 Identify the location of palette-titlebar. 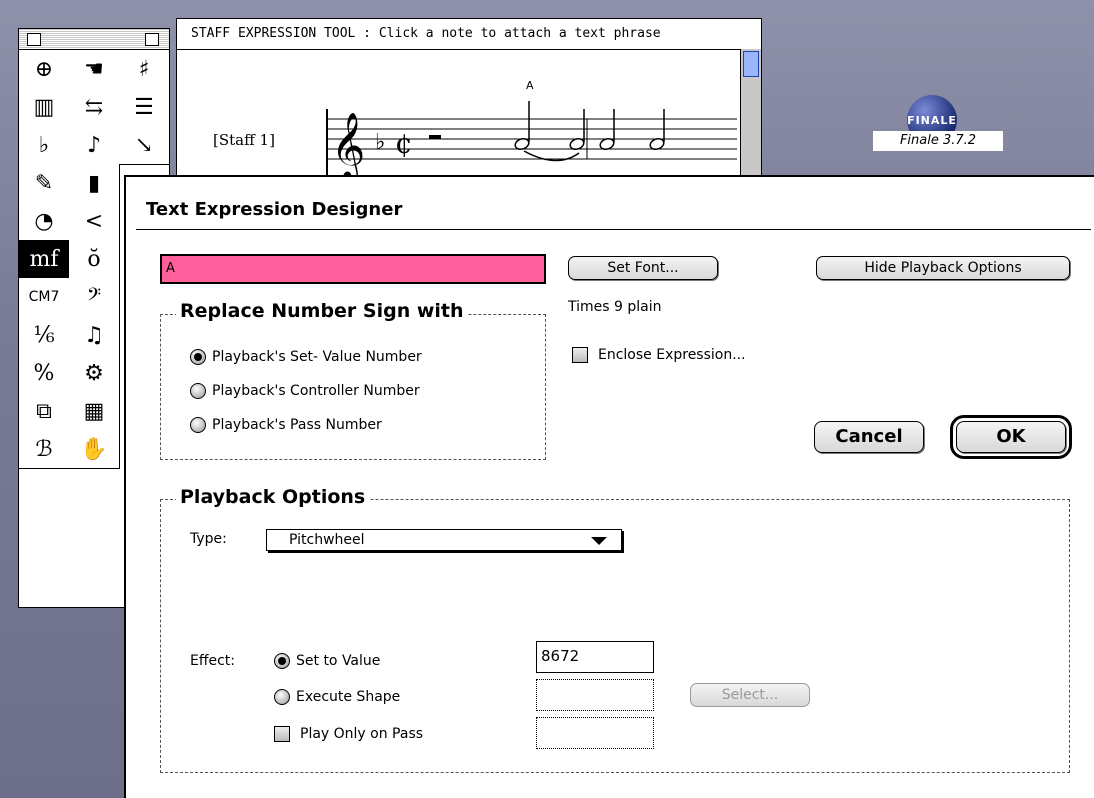
(94, 39).